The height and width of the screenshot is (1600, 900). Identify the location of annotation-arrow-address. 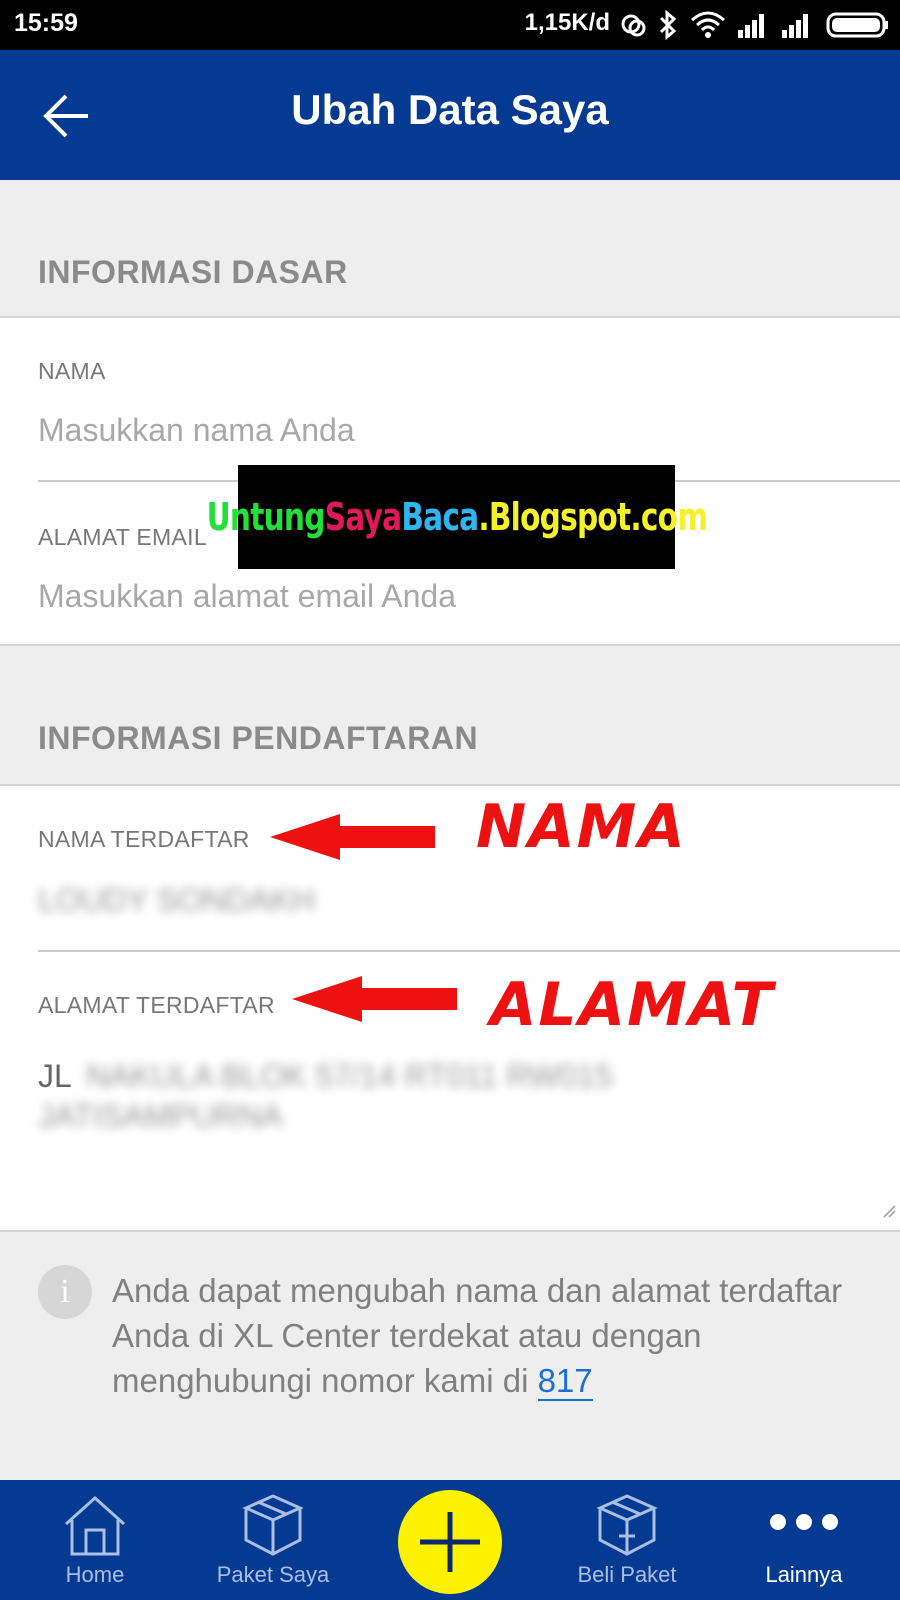
(374, 999).